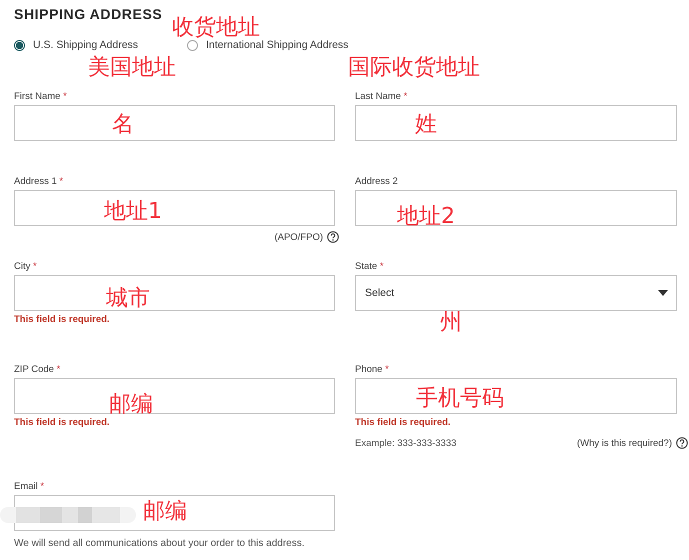  Describe the element at coordinates (216, 28) in the screenshot. I see `annotation-text: 收货地址` at that location.